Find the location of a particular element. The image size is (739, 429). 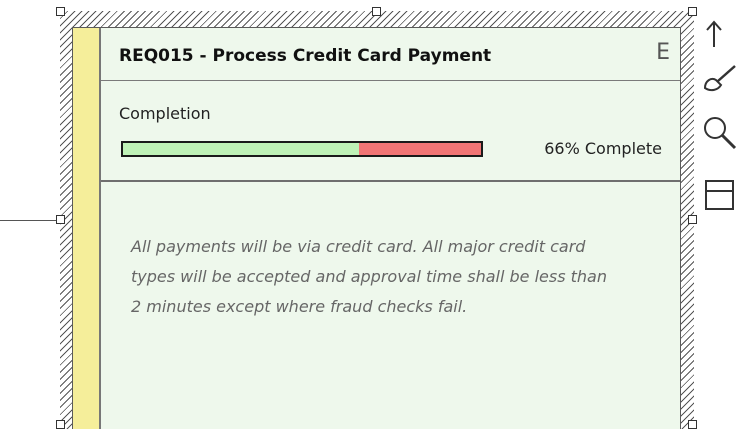

completion-progress-fill is located at coordinates (241, 149).